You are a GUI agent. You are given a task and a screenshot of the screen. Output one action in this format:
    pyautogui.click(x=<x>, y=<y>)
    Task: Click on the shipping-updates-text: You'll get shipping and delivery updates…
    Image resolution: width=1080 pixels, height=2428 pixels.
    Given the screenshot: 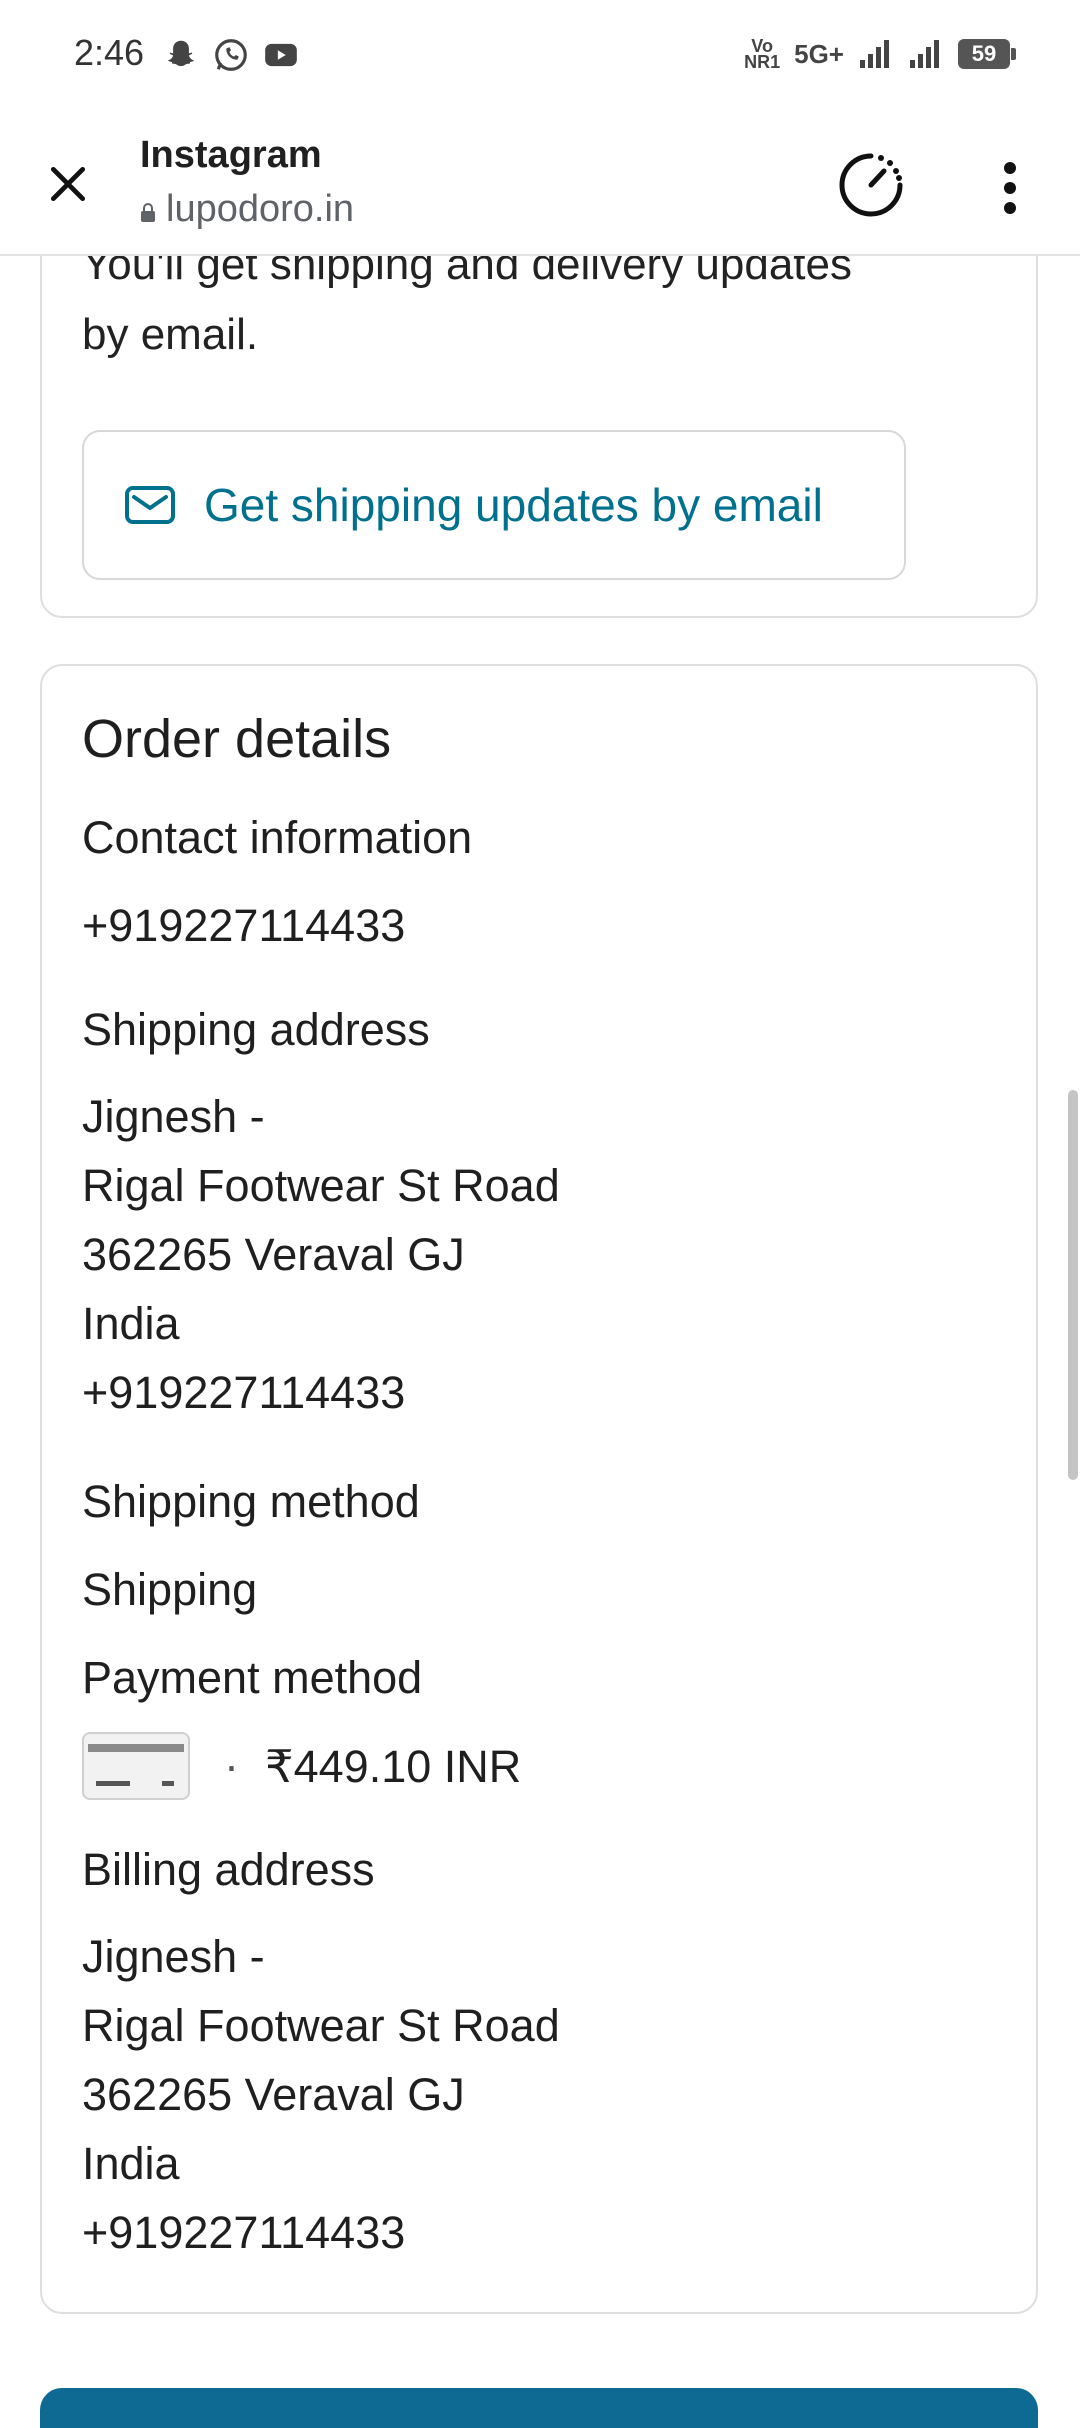 What is the action you would take?
    pyautogui.click(x=542, y=313)
    